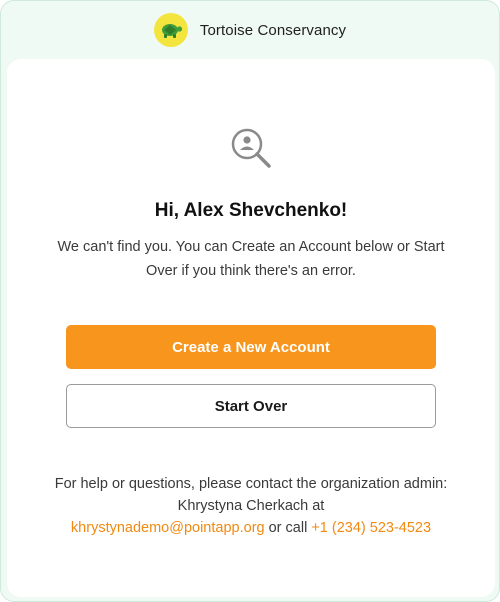 Image resolution: width=500 pixels, height=602 pixels. Describe the element at coordinates (251, 148) in the screenshot. I see `search-person-icon` at that location.